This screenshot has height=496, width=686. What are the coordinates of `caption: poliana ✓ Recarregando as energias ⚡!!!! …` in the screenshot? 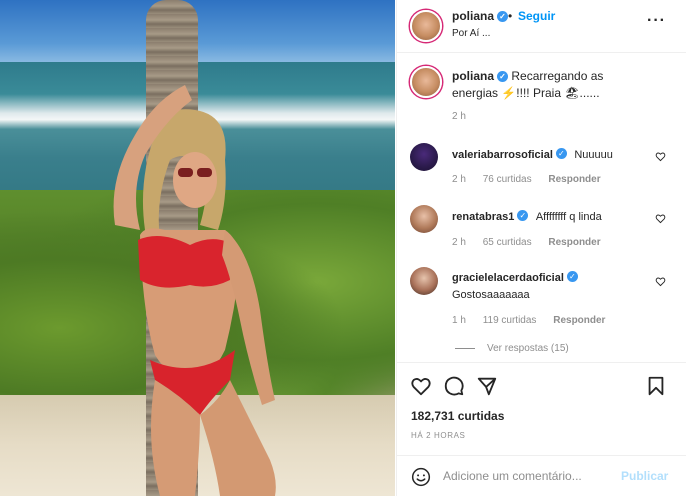 It's located at (552, 85).